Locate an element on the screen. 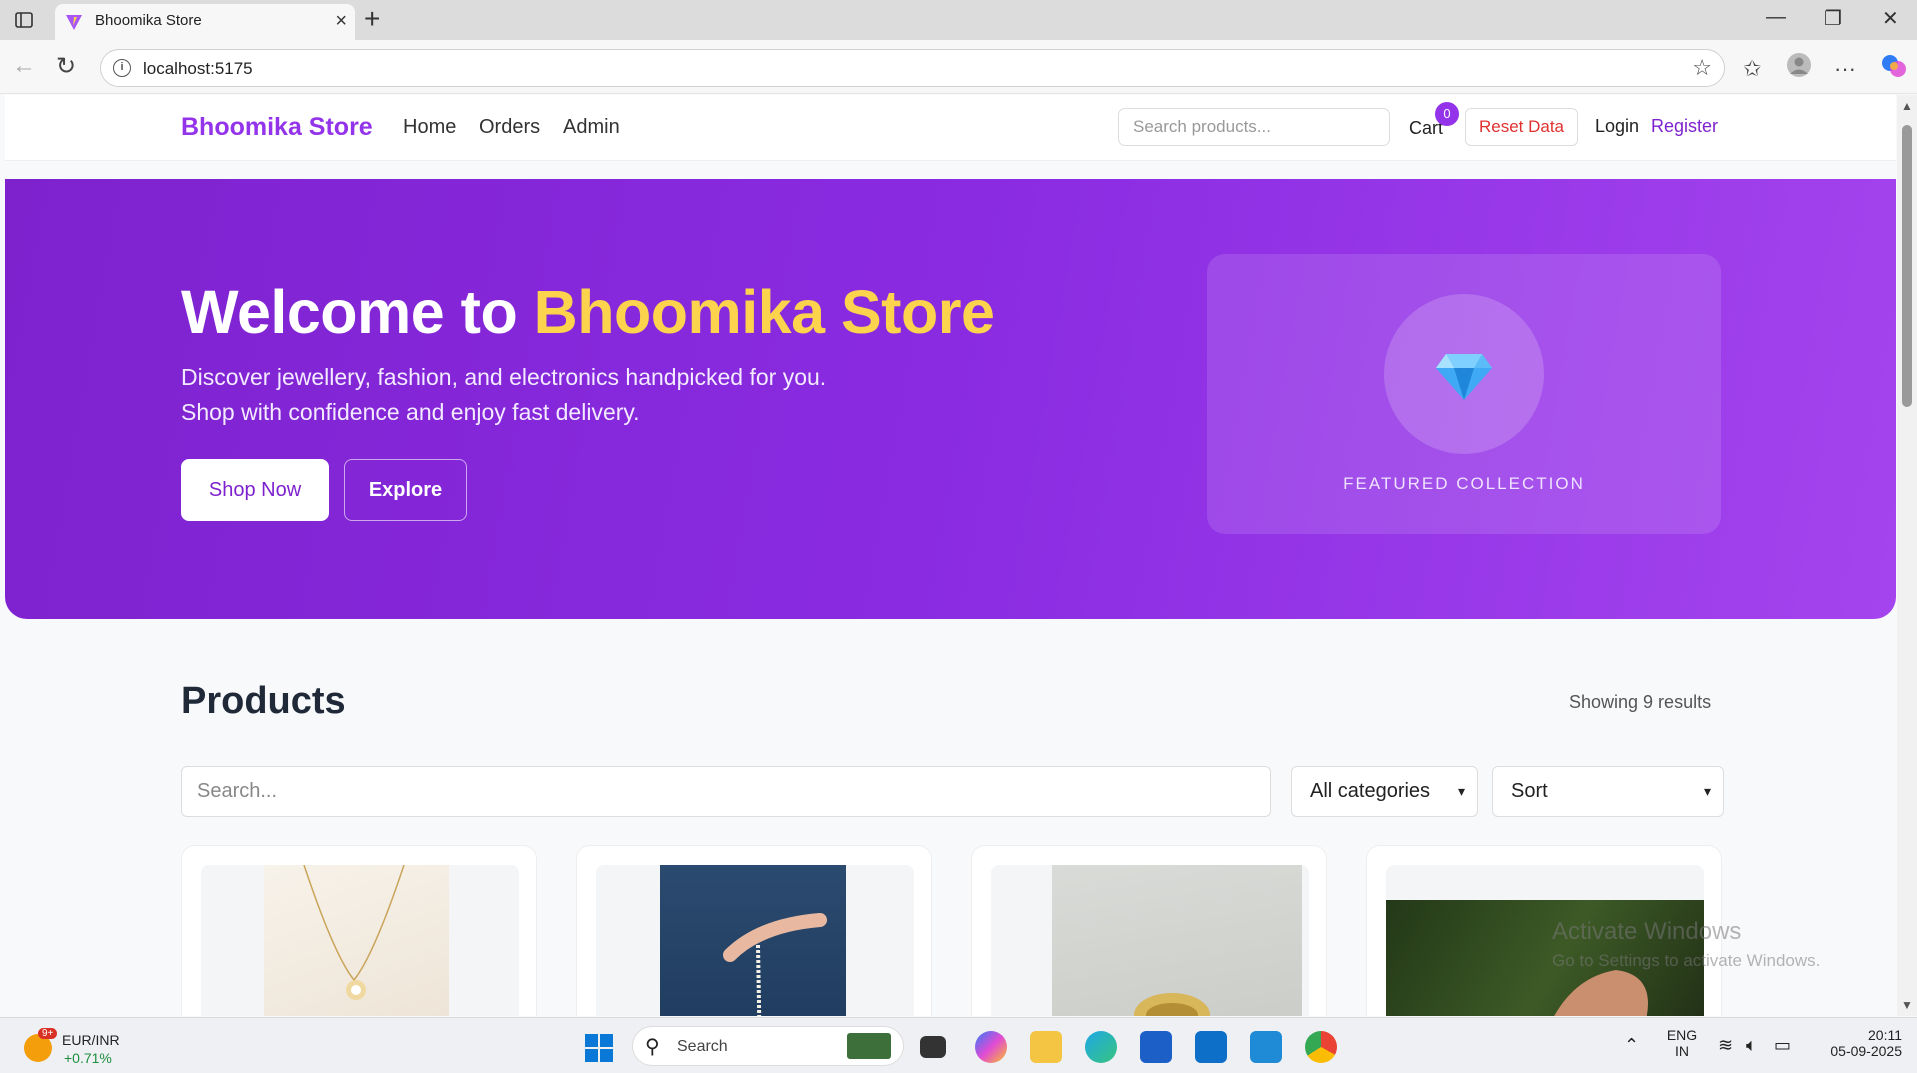  clock: 20:11 05-09-2025 is located at coordinates (1857, 1043).